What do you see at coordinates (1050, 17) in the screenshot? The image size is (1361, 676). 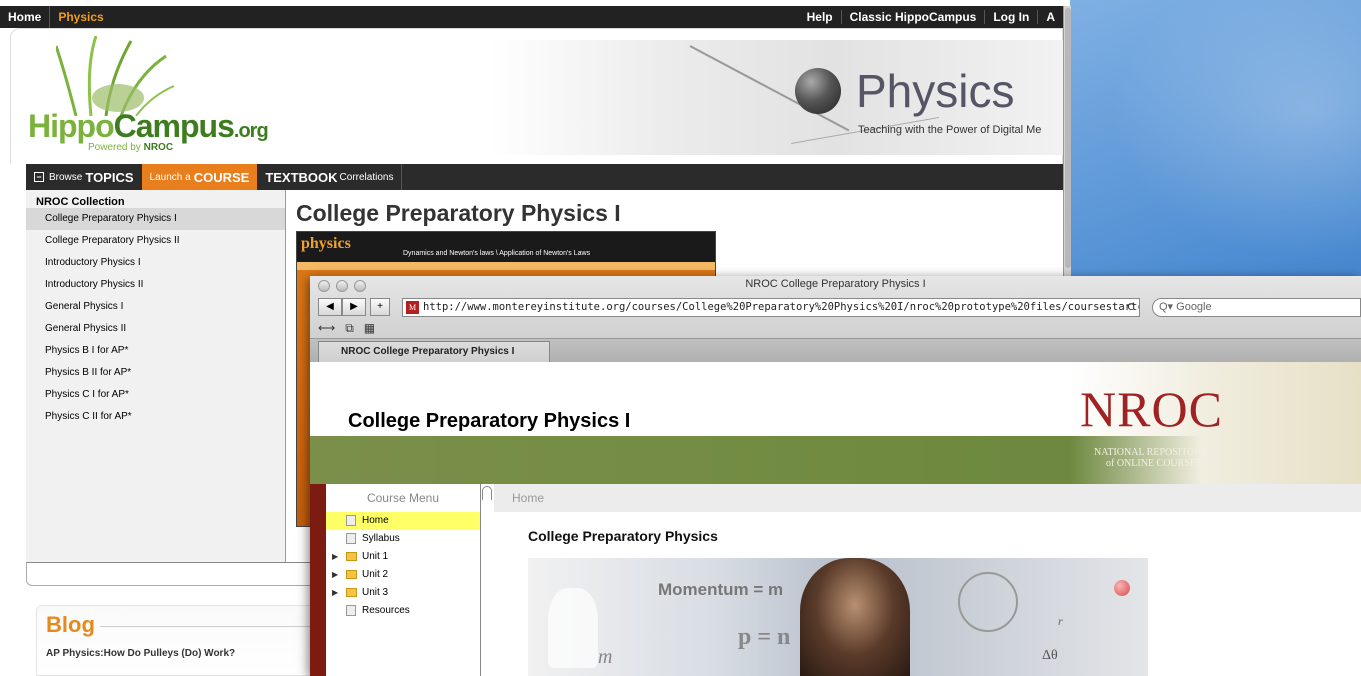 I see `nav-more-link: A` at bounding box center [1050, 17].